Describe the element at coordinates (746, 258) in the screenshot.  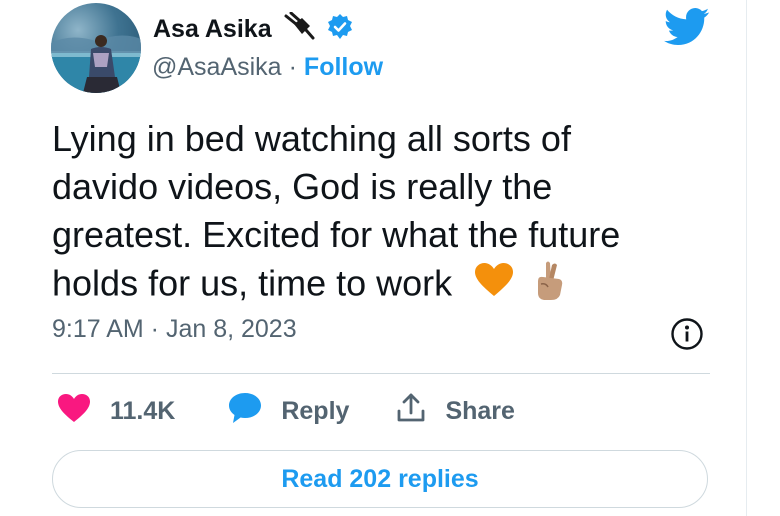
I see `card-border` at that location.